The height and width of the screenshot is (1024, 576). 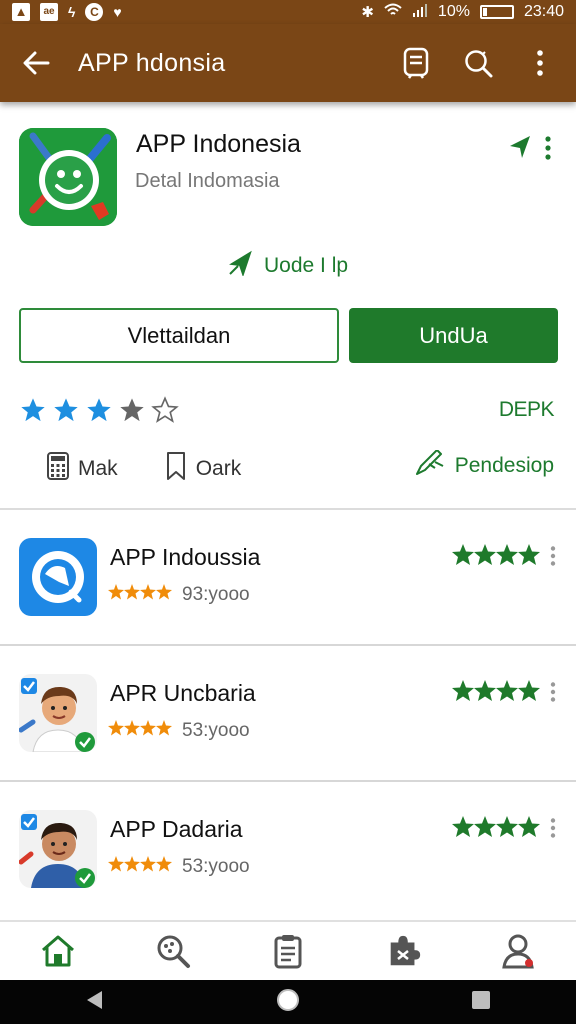 What do you see at coordinates (117, 12) in the screenshot?
I see `heart-icon: ♥` at bounding box center [117, 12].